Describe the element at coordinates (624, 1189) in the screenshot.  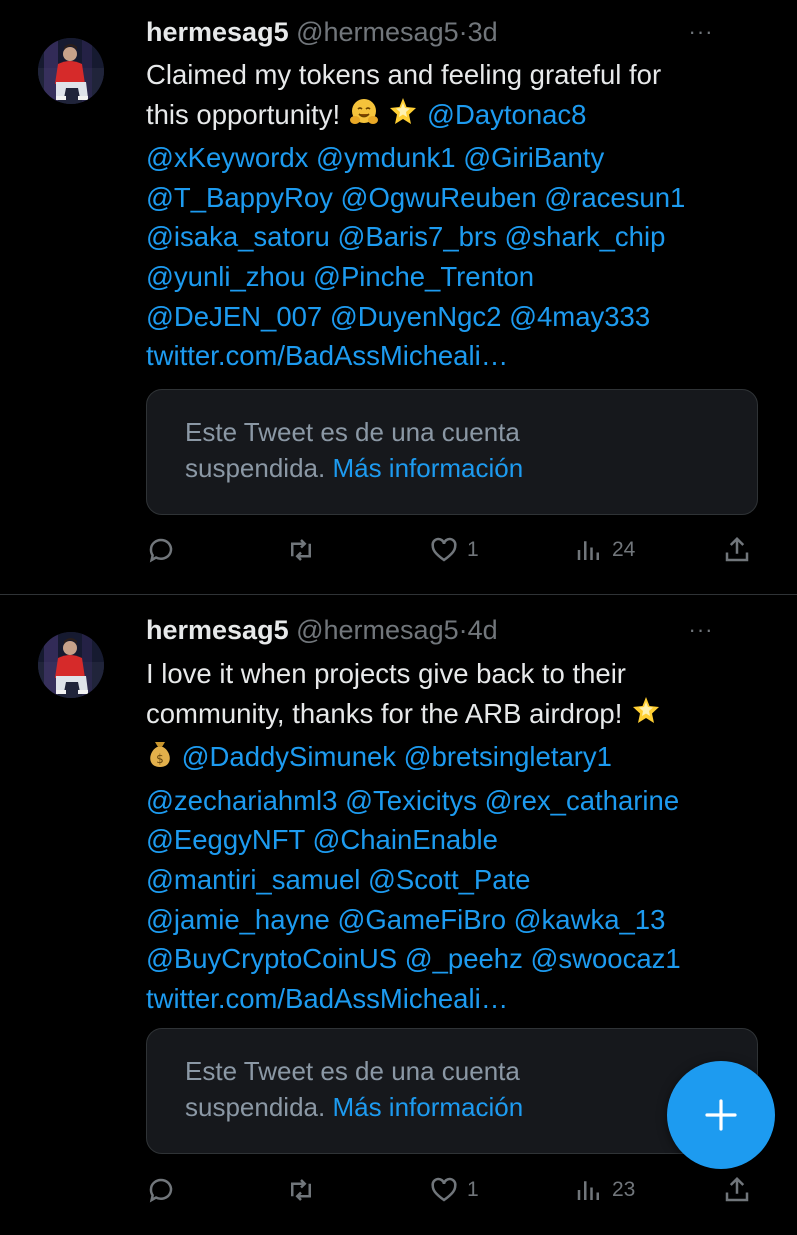
I see `view-count: 23` at that location.